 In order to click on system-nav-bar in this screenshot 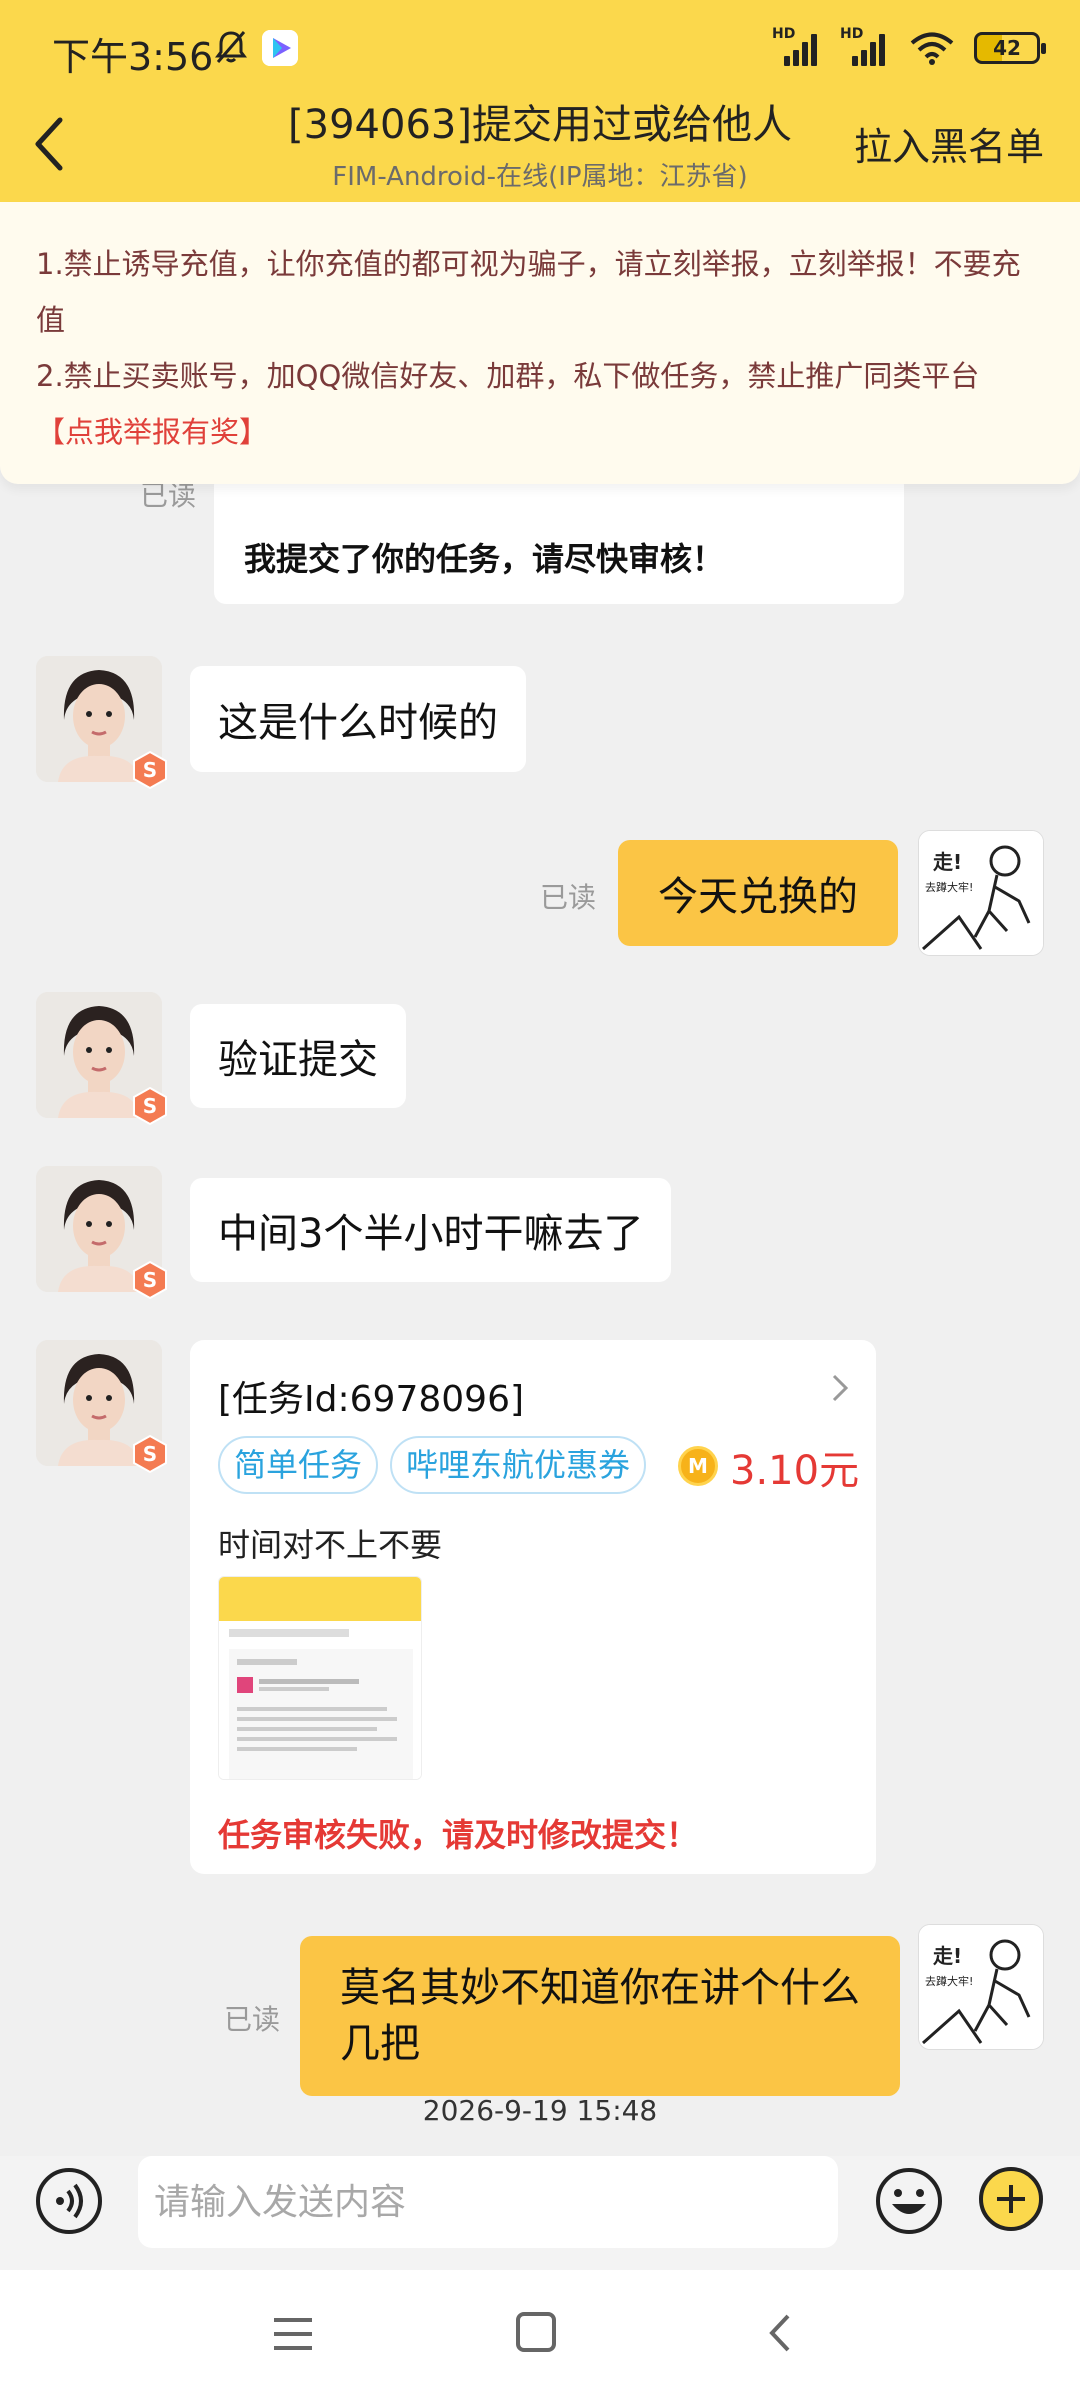, I will do `click(540, 2335)`.